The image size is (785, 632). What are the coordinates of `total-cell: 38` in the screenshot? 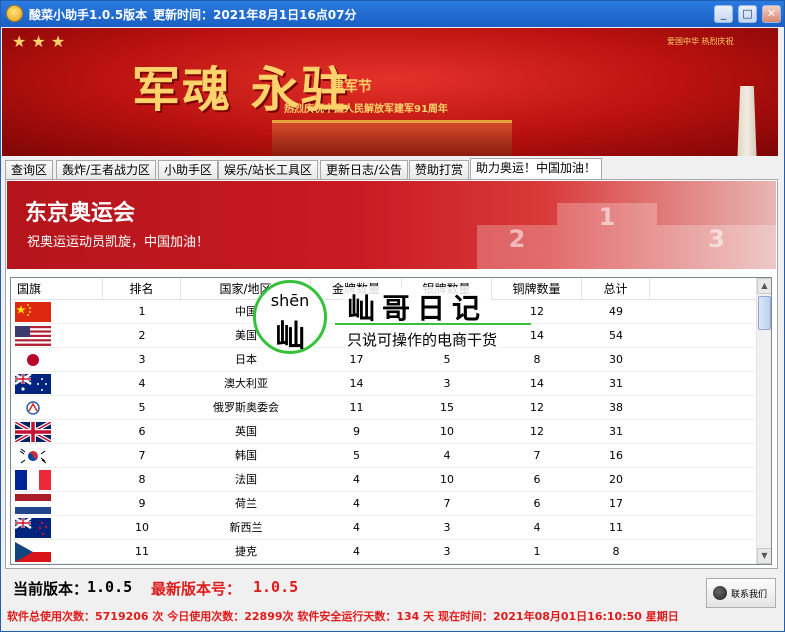 It's located at (616, 407).